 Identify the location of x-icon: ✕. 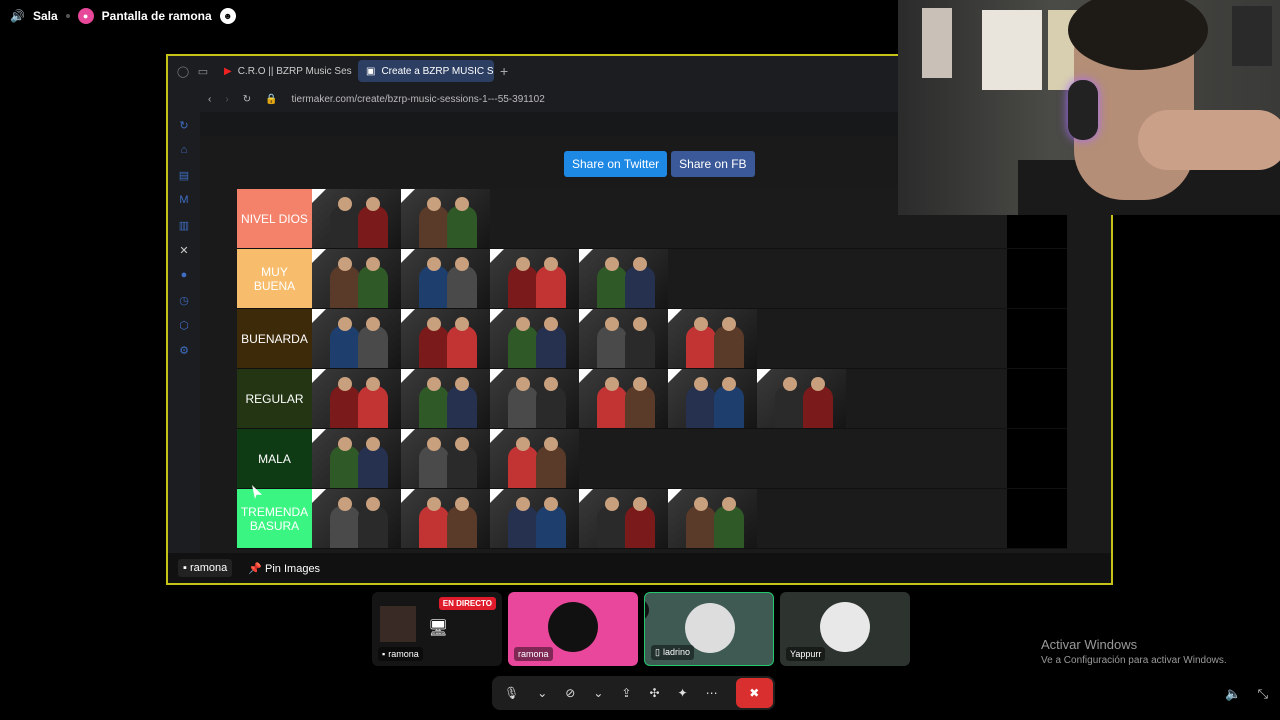
(184, 250).